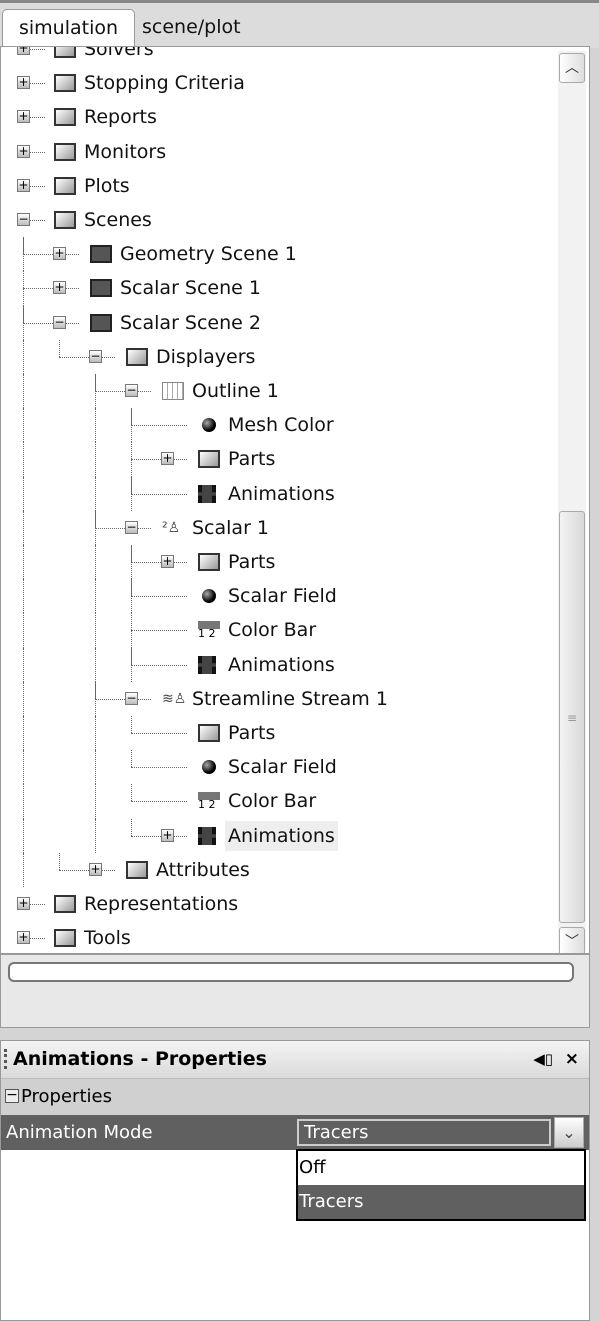 The height and width of the screenshot is (1321, 599). What do you see at coordinates (69, 28) in the screenshot?
I see `tab-simulation: simulation` at bounding box center [69, 28].